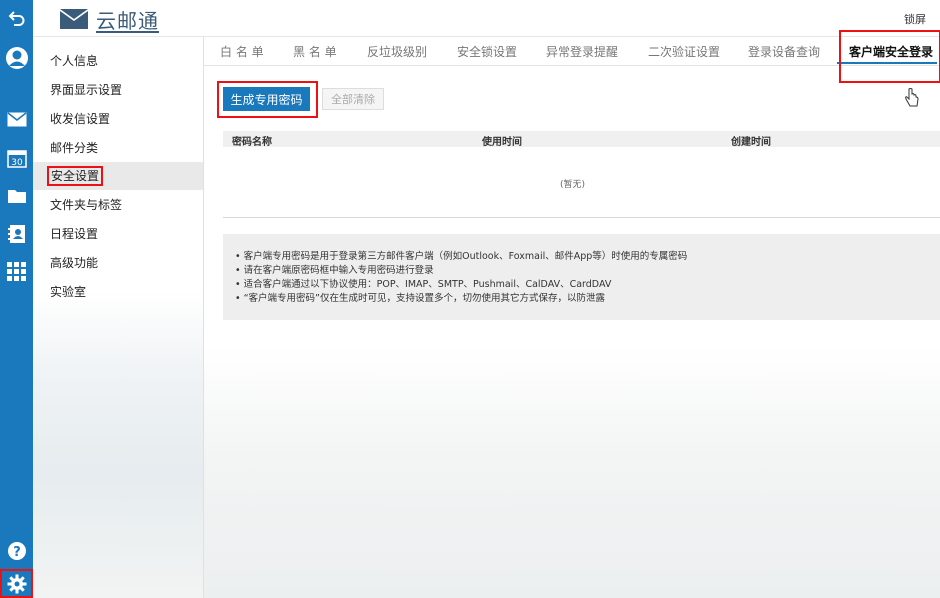  Describe the element at coordinates (118, 61) in the screenshot. I see `menu-item-personal-info: 个人信息` at that location.